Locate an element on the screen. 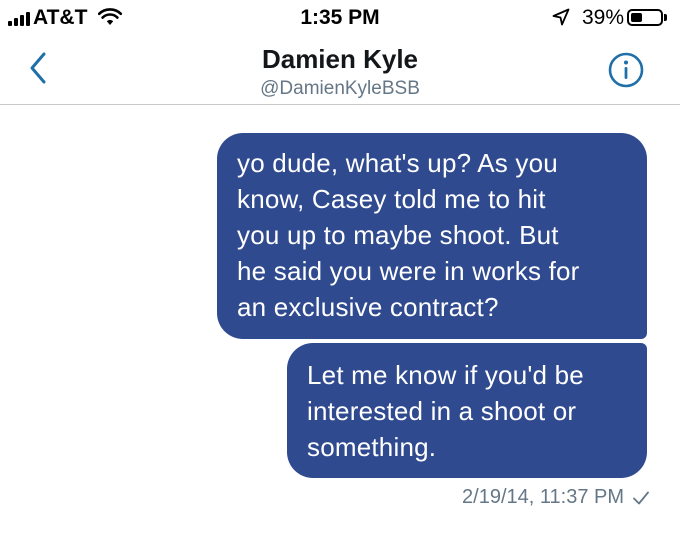  message-line: an exclusive contract? is located at coordinates (368, 307).